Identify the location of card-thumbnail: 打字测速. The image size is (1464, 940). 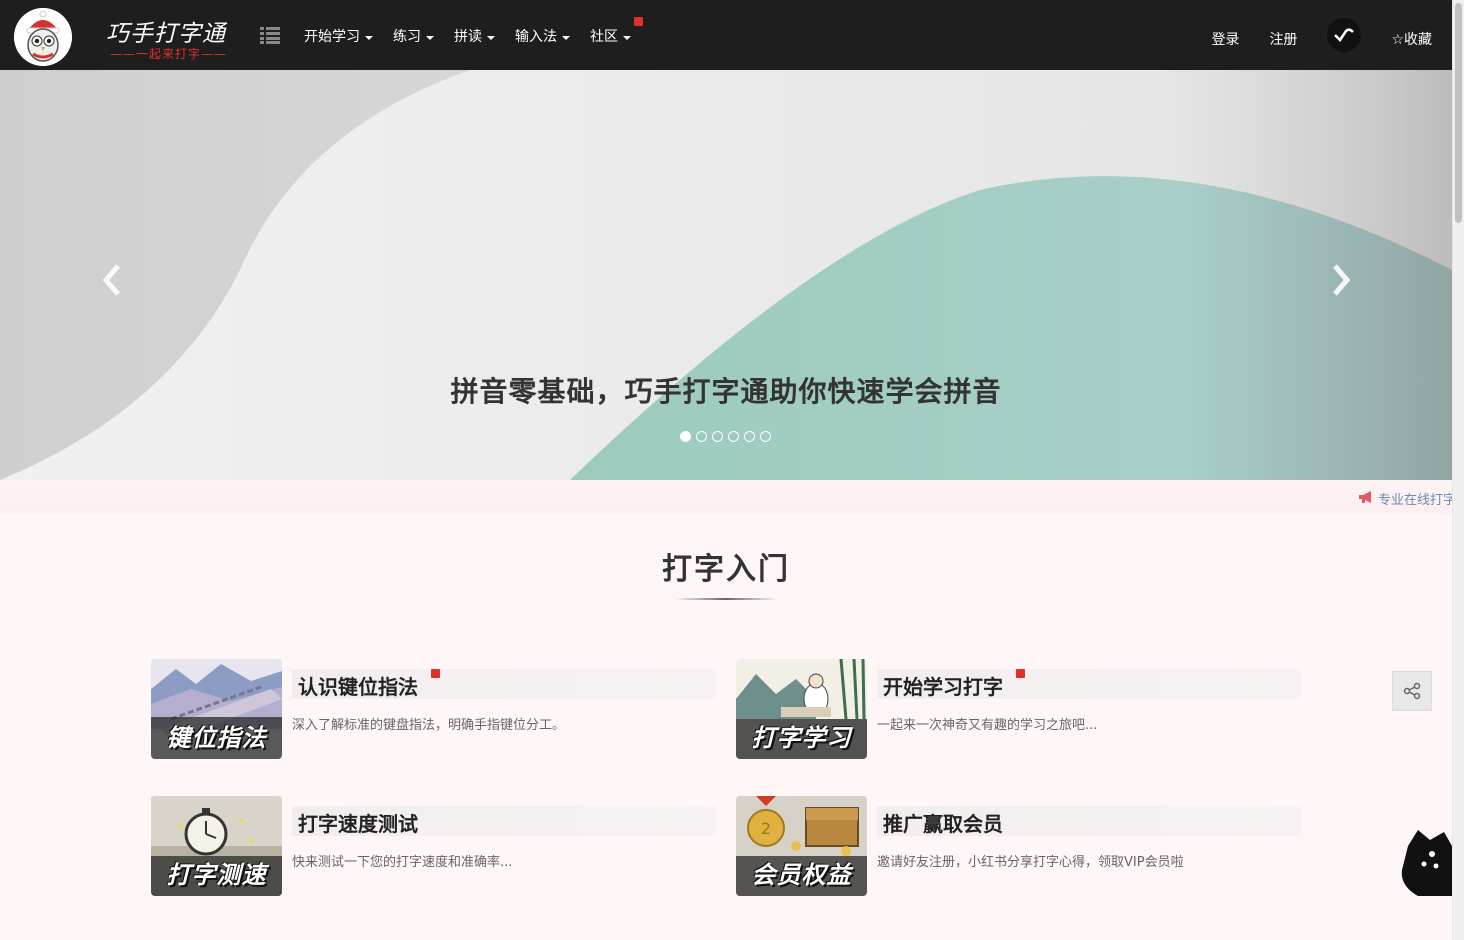
(216, 846).